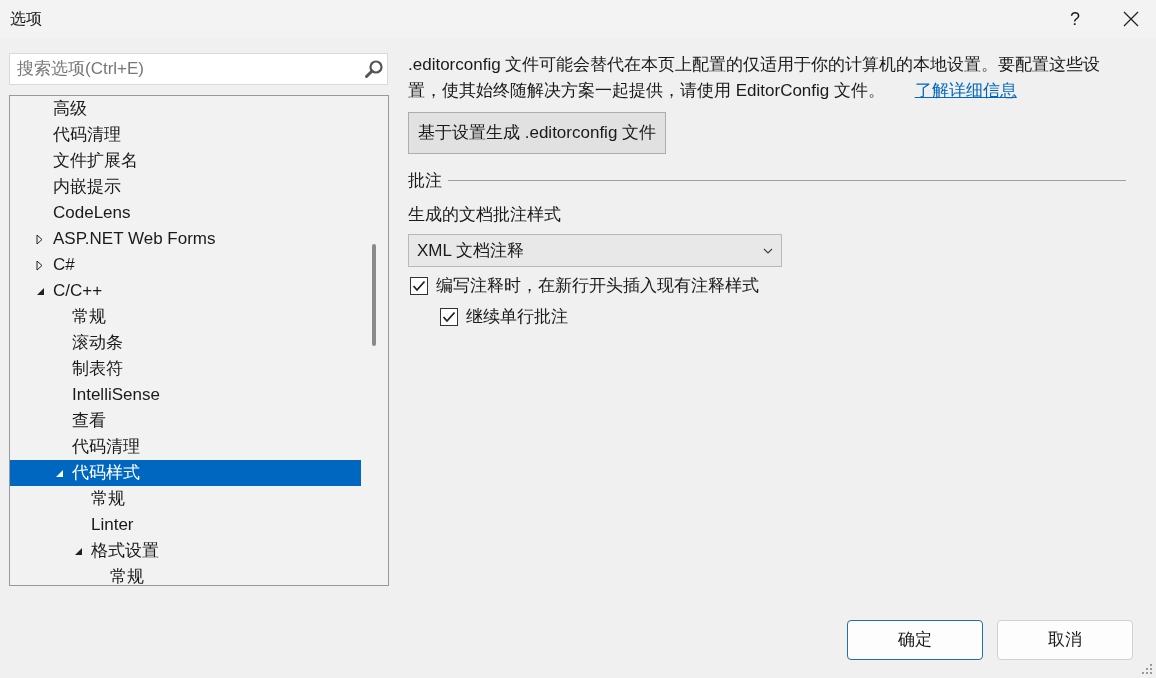 This screenshot has width=1156, height=678. Describe the element at coordinates (185, 473) in the screenshot. I see `tree-item: 代码样式` at that location.